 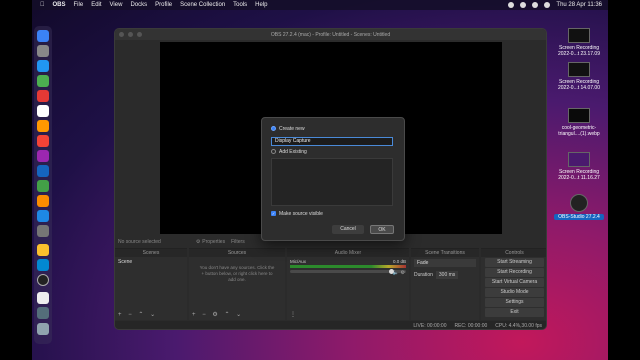 What do you see at coordinates (518, 326) in the screenshot?
I see `cpu-status: CPU: 4.4%,30.00 fps` at bounding box center [518, 326].